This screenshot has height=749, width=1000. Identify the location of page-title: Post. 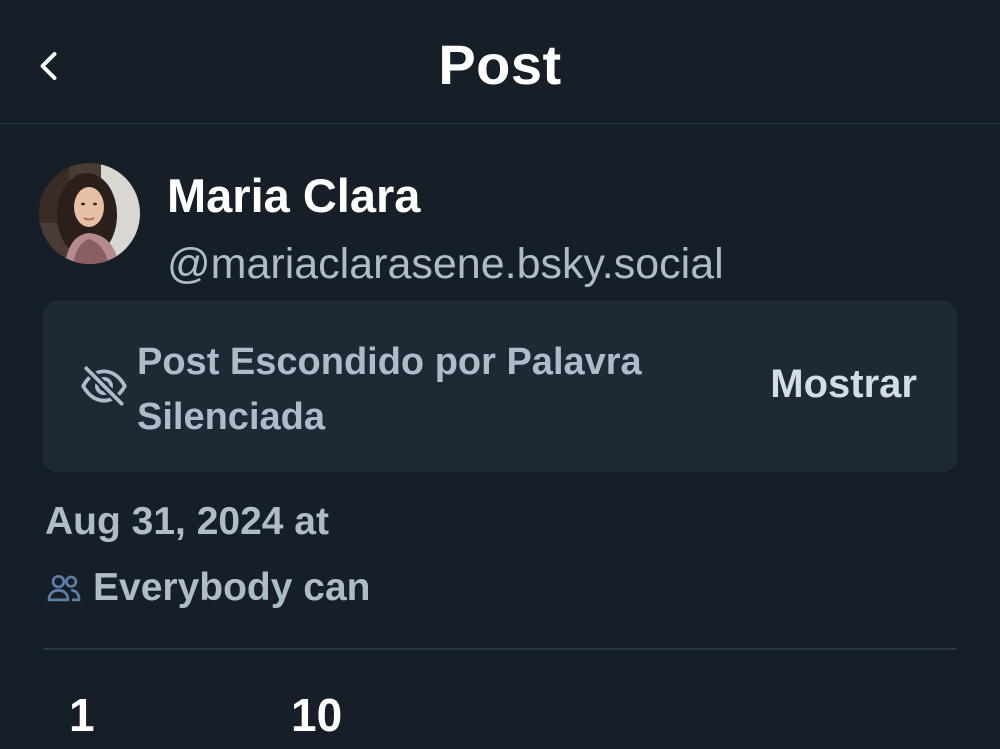
(500, 64).